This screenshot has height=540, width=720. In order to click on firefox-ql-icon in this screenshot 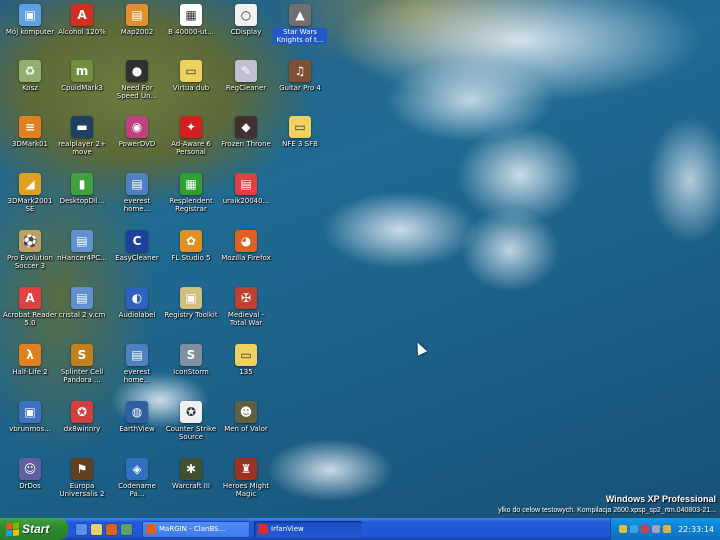, I will do `click(111, 529)`.